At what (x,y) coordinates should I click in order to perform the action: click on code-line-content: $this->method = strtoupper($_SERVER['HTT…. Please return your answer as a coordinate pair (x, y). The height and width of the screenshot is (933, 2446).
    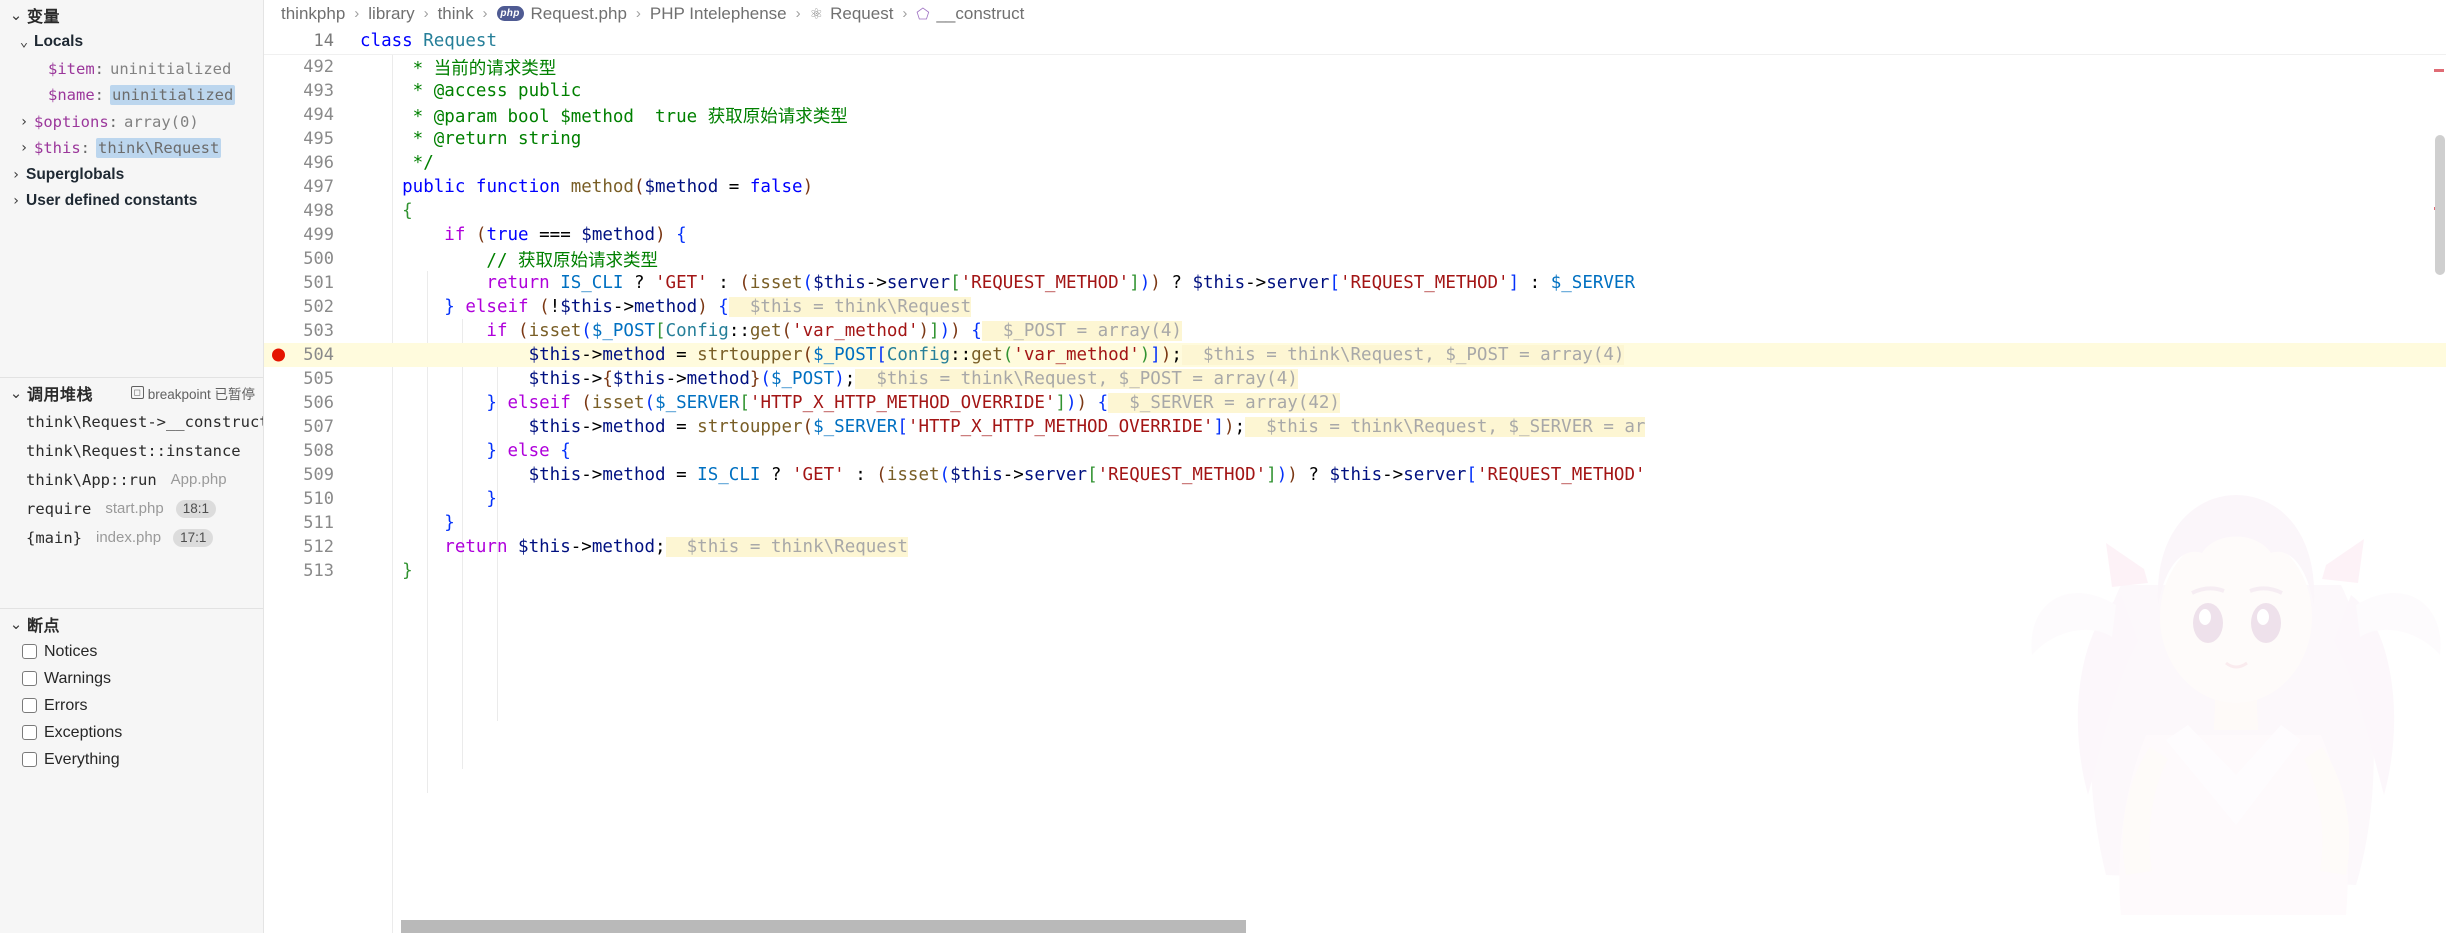
    Looking at the image, I should click on (1403, 427).